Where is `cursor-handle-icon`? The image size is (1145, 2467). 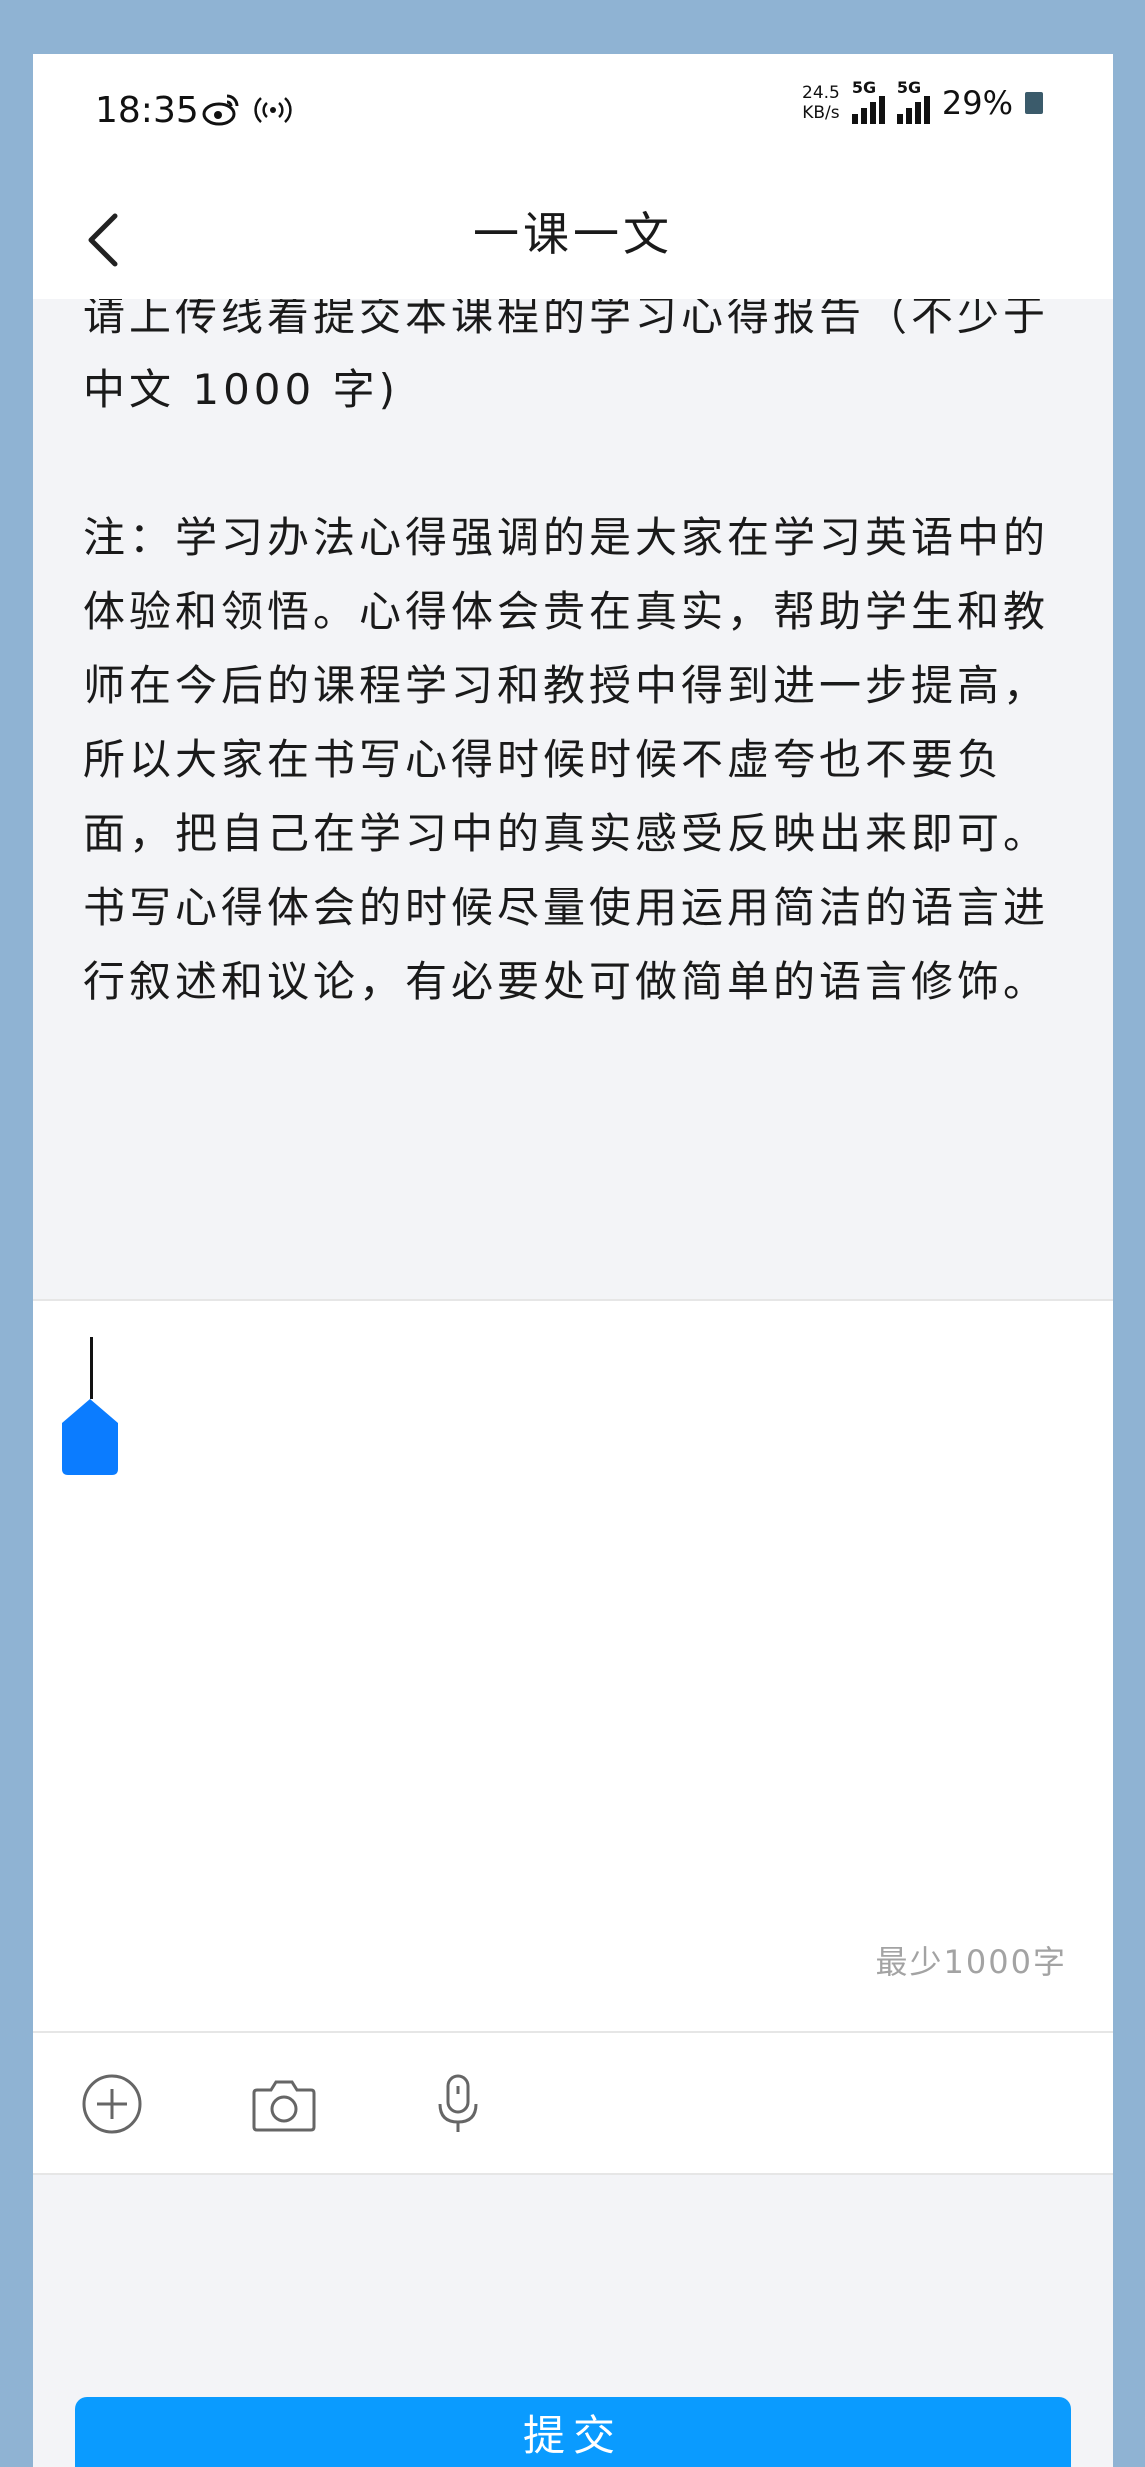
cursor-handle-icon is located at coordinates (90, 1437).